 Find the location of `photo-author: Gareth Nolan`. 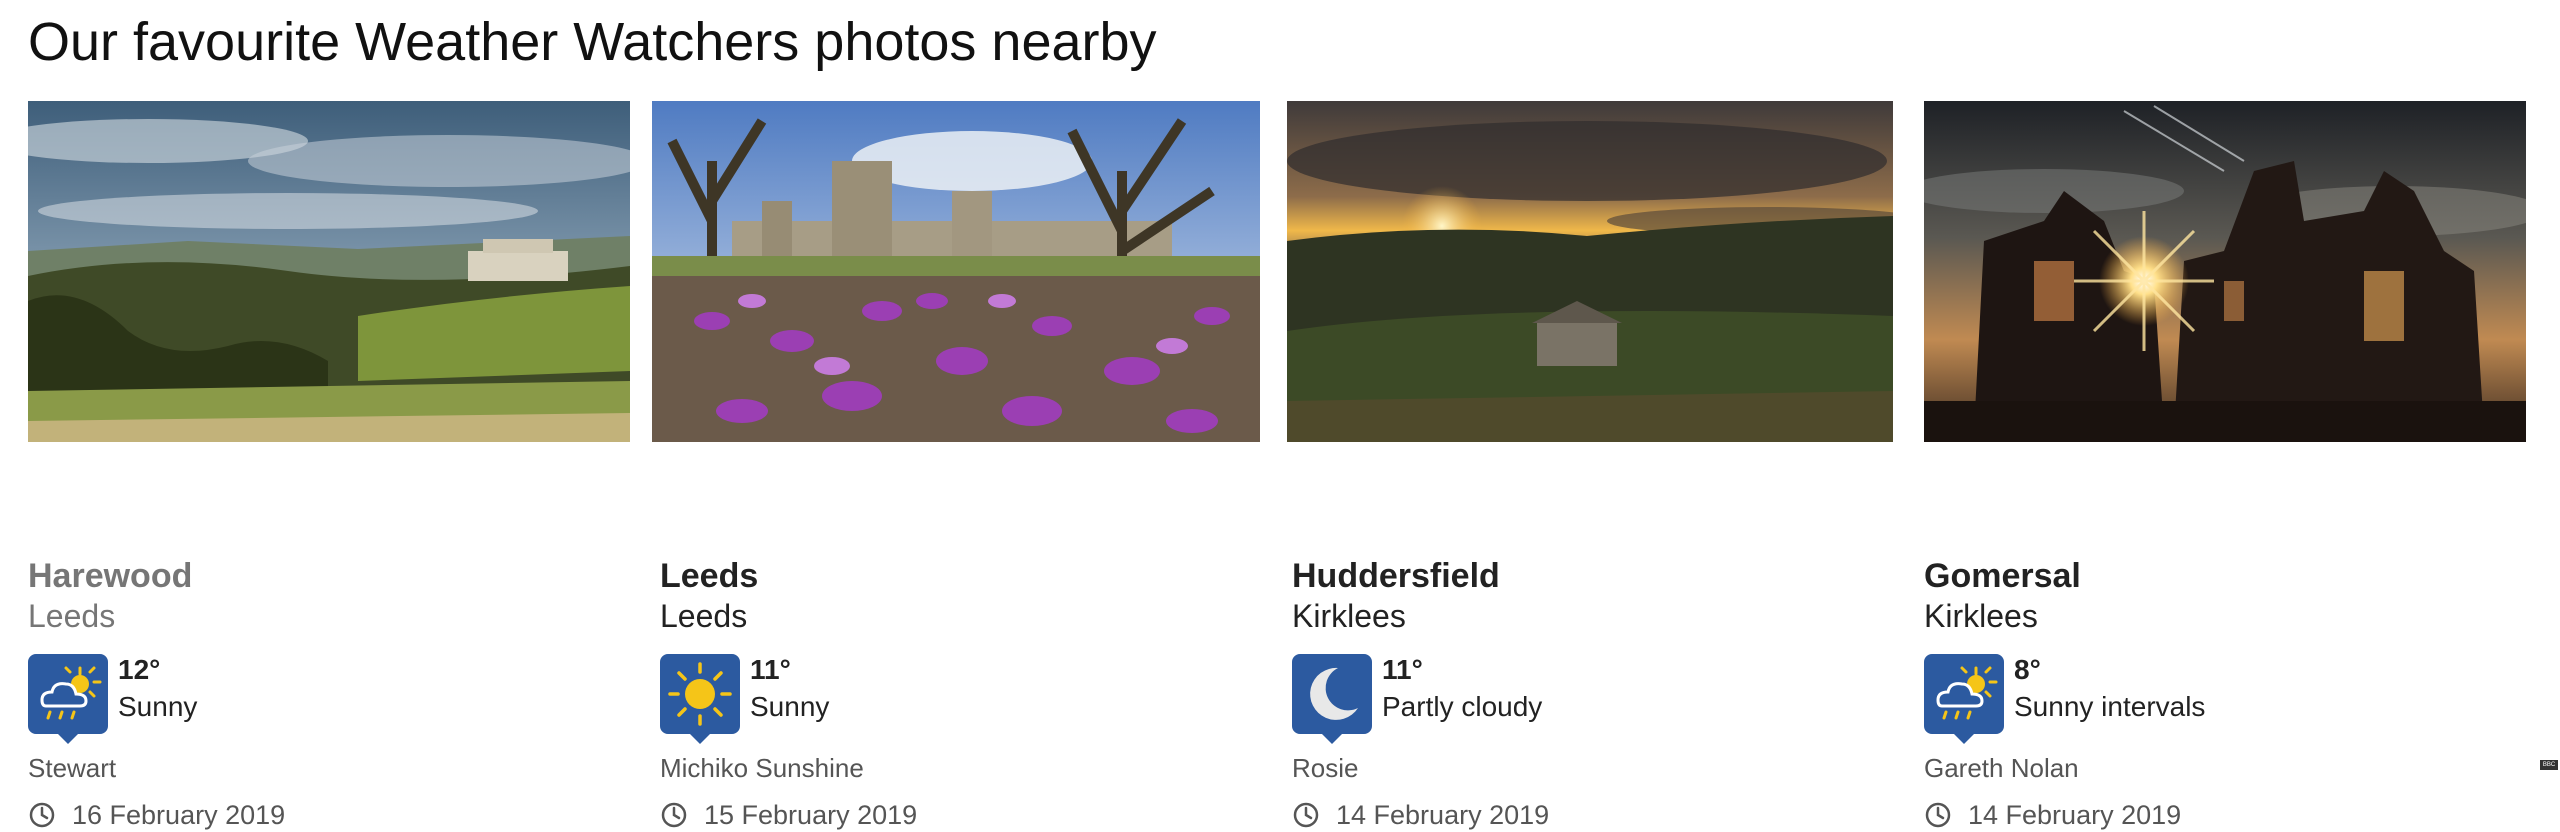

photo-author: Gareth Nolan is located at coordinates (2001, 768).